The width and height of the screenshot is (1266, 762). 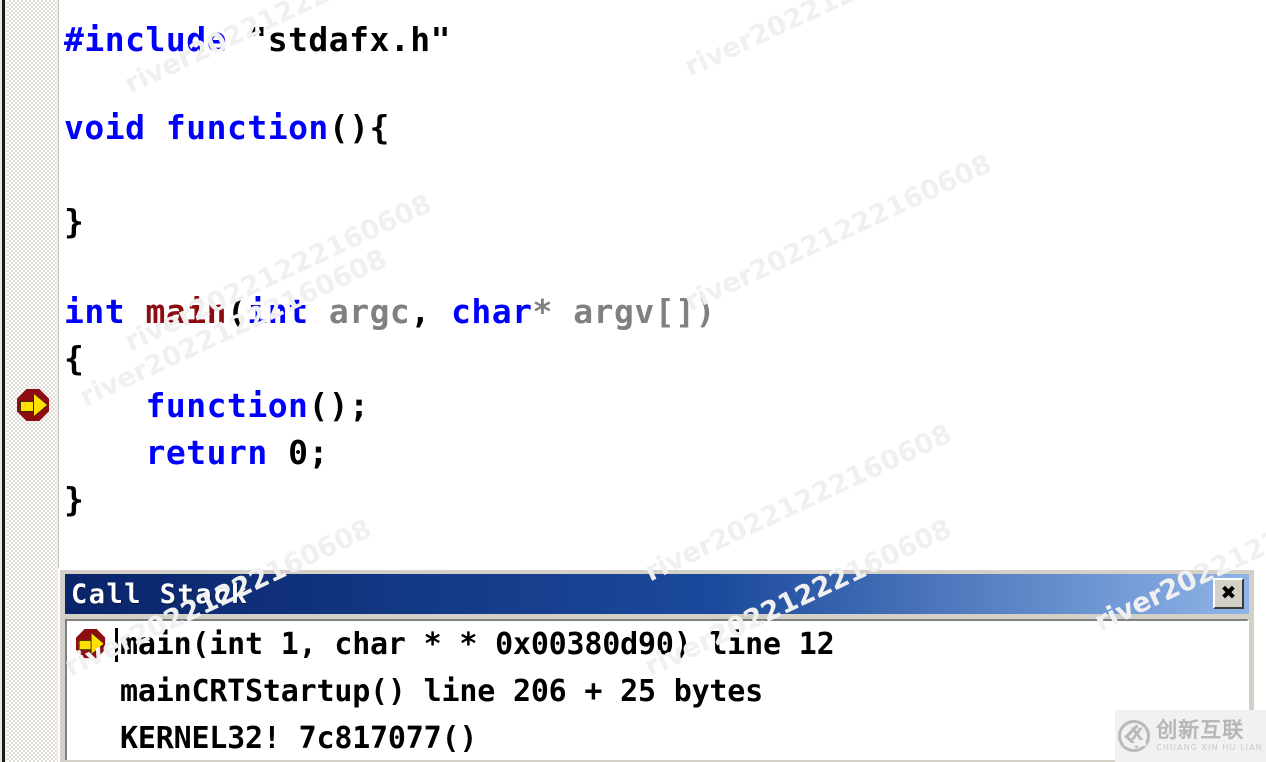 I want to click on code-line: return 0;, so click(x=196, y=453).